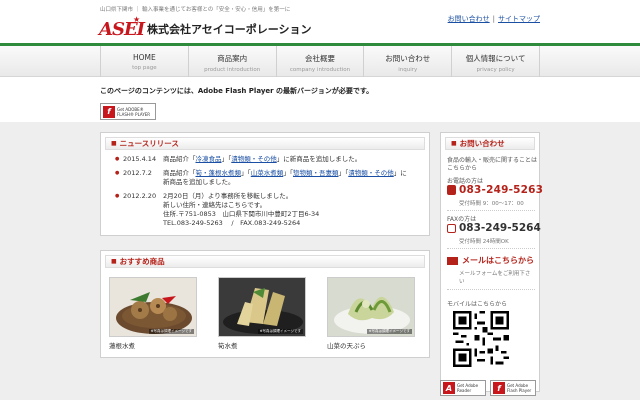 Image resolution: width=640 pixels, height=400 pixels. Describe the element at coordinates (500, 228) in the screenshot. I see `fax-number: 083-249-5264` at that location.